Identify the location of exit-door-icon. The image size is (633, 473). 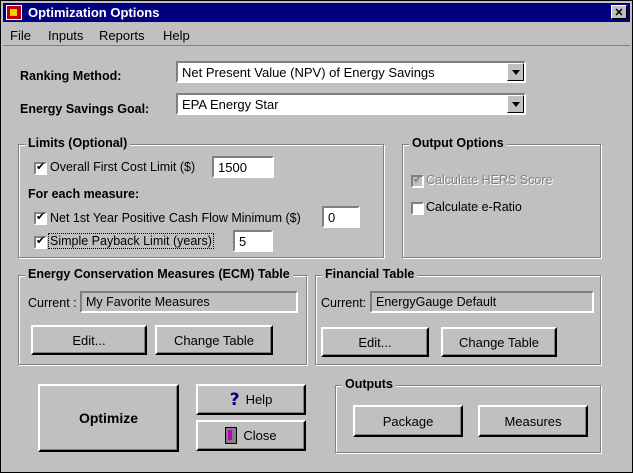
(231, 435).